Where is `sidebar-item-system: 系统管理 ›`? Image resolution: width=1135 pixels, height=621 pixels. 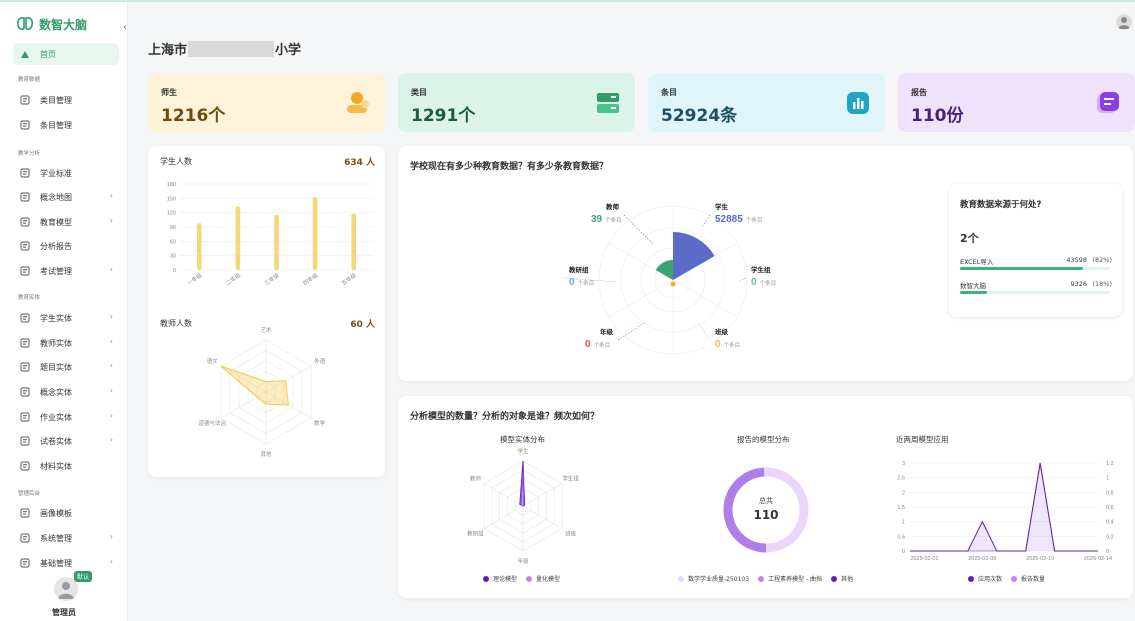 sidebar-item-system: 系统管理 › is located at coordinates (66, 538).